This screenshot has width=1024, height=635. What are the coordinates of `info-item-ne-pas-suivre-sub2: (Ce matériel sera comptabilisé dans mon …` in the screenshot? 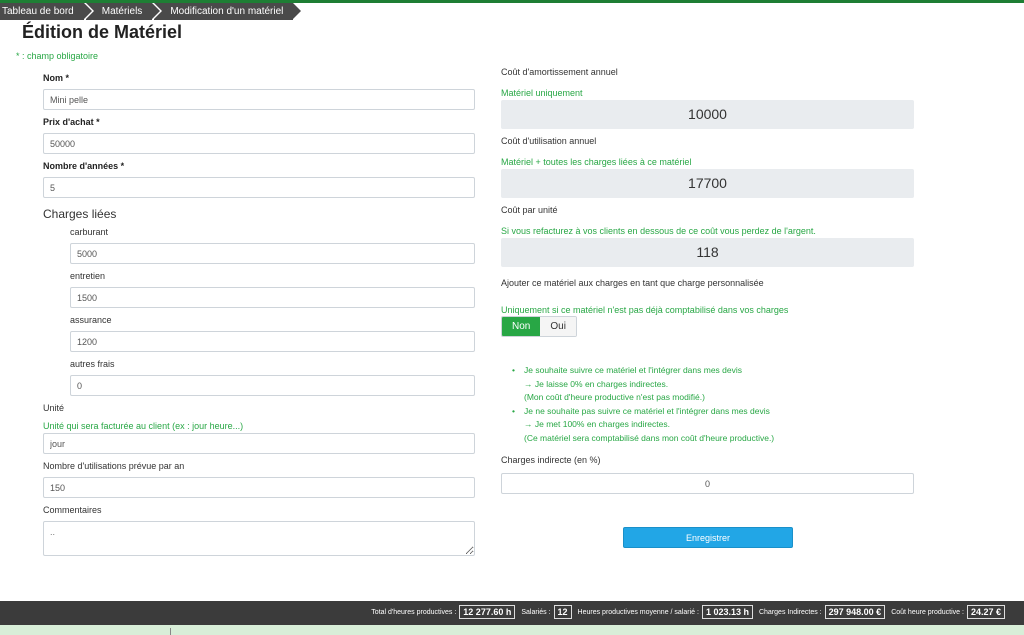 It's located at (649, 437).